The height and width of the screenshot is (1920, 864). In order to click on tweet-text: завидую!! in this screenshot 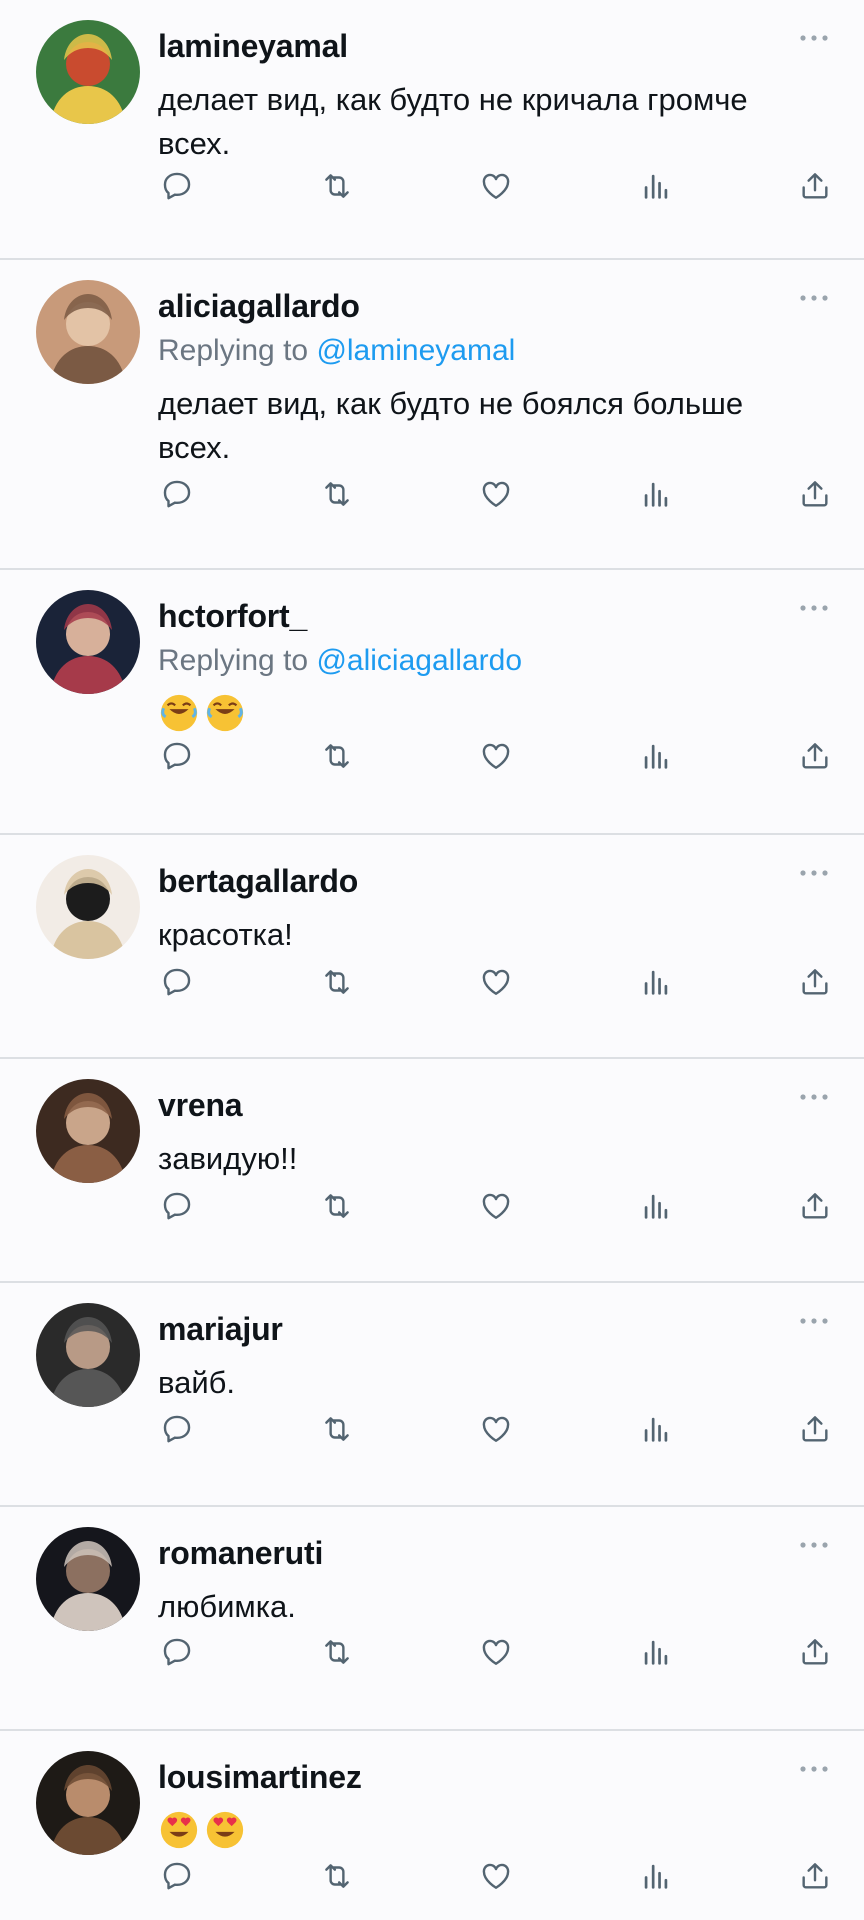, I will do `click(228, 1158)`.